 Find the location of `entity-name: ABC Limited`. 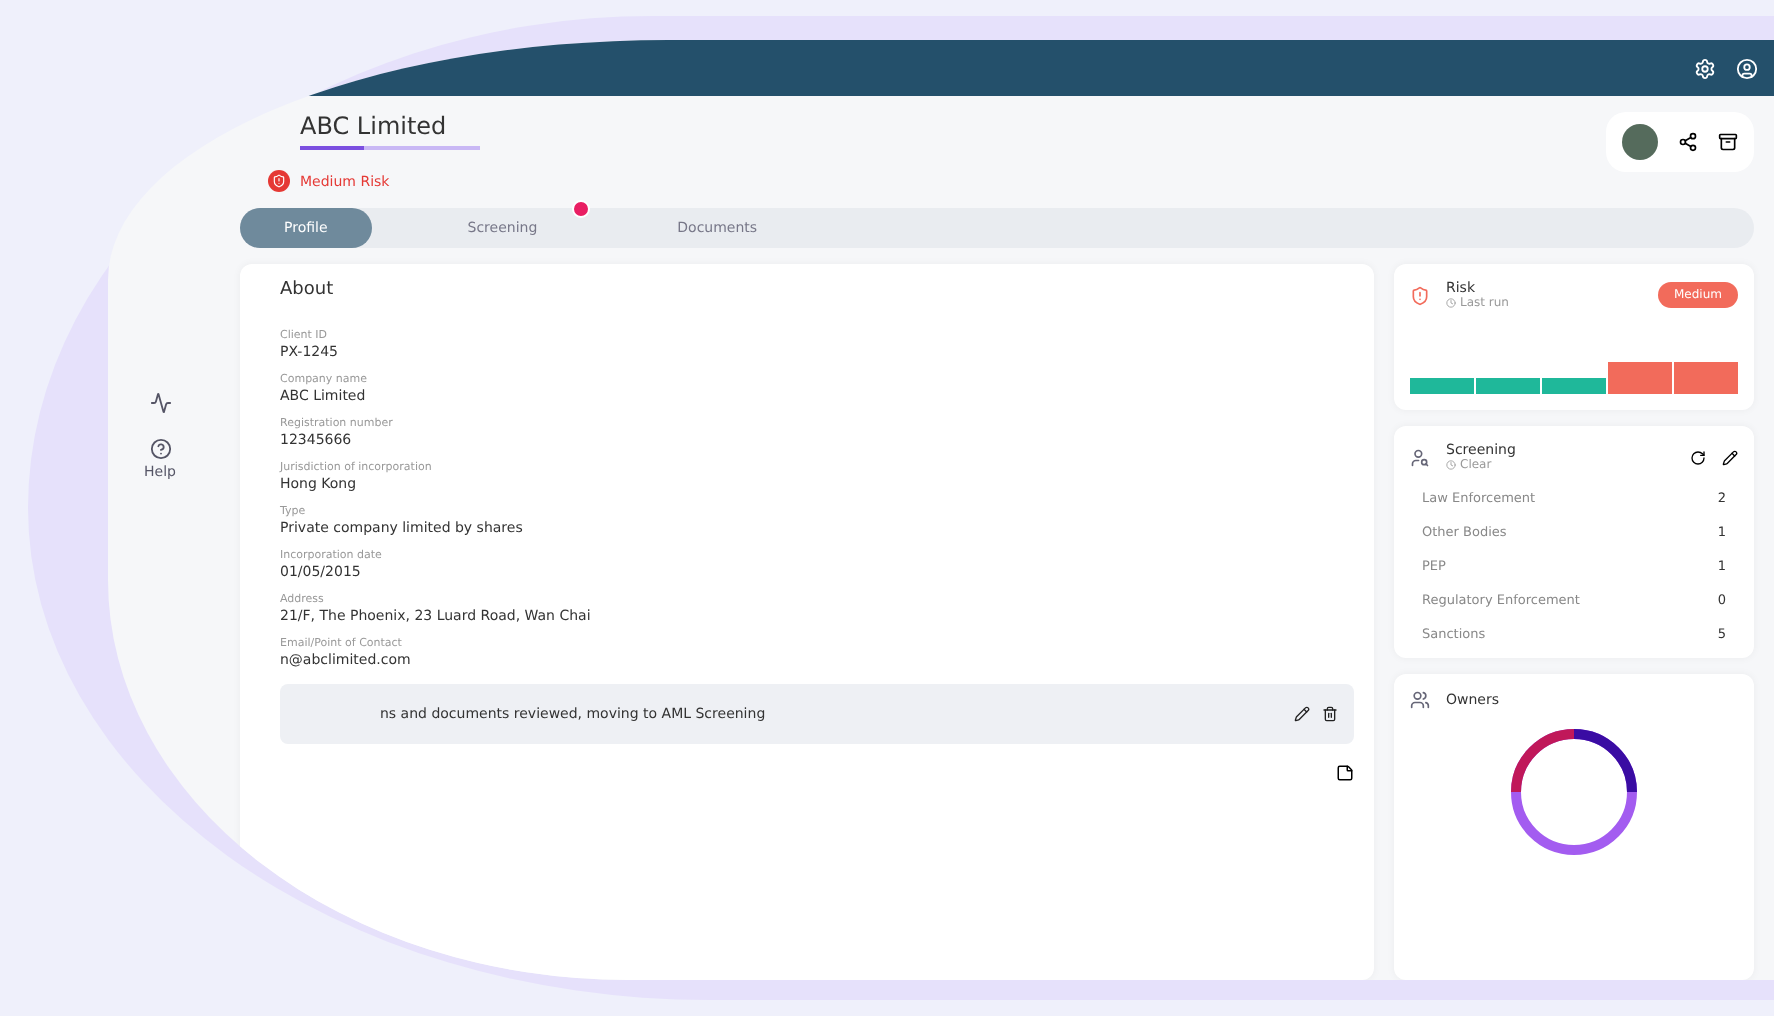

entity-name: ABC Limited is located at coordinates (374, 126).